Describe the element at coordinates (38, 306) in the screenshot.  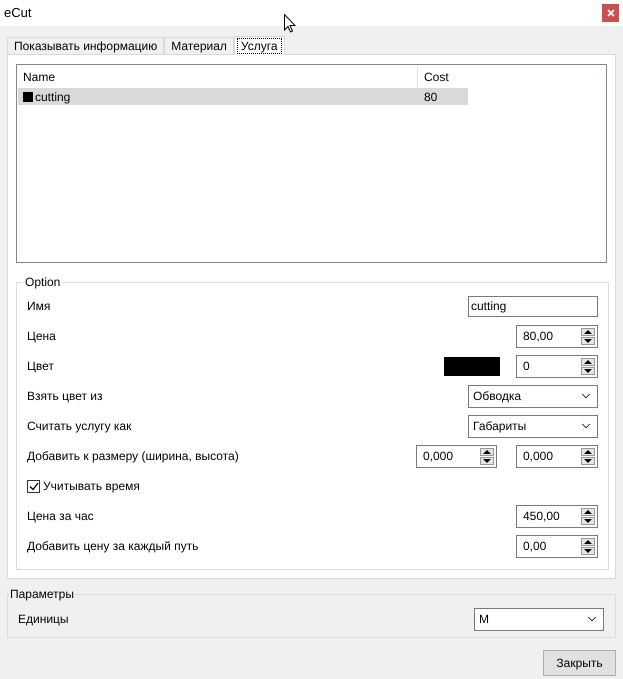
I see `field-label: Имя` at that location.